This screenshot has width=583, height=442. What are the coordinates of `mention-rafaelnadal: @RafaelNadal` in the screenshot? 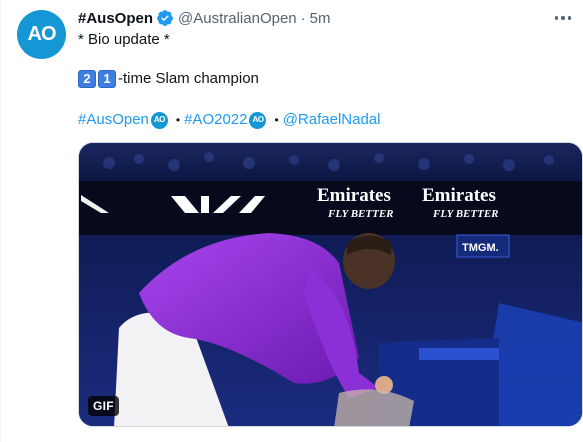 It's located at (332, 120).